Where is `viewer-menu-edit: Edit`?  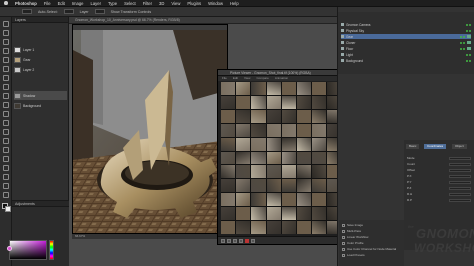 viewer-menu-edit: Edit is located at coordinates (235, 78).